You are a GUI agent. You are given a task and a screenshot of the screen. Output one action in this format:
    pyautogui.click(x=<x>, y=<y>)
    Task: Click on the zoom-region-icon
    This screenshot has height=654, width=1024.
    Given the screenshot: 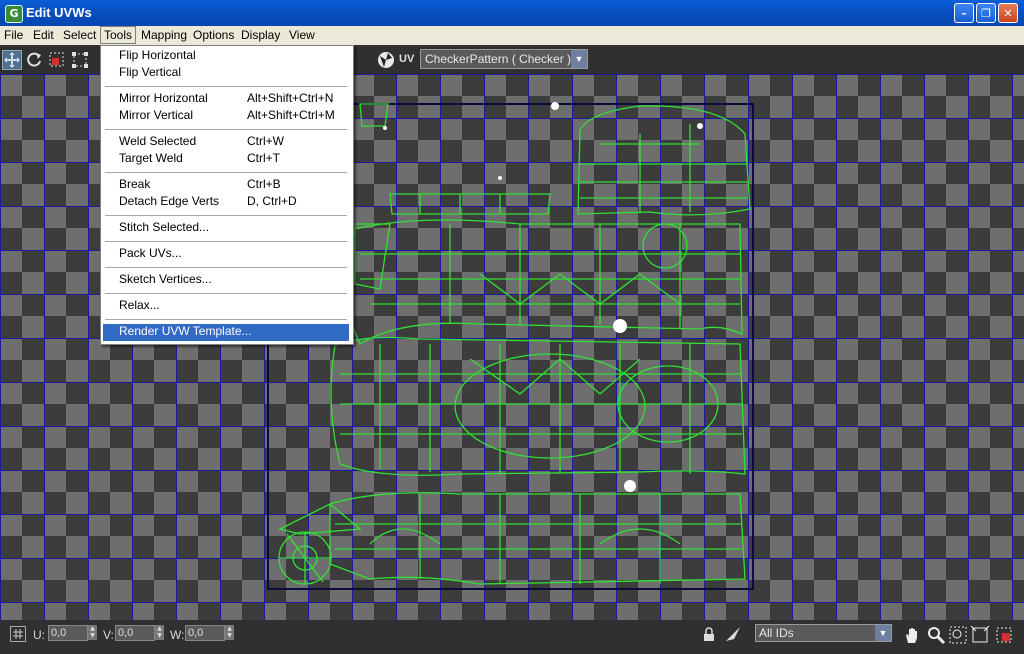 What is the action you would take?
    pyautogui.click(x=958, y=635)
    